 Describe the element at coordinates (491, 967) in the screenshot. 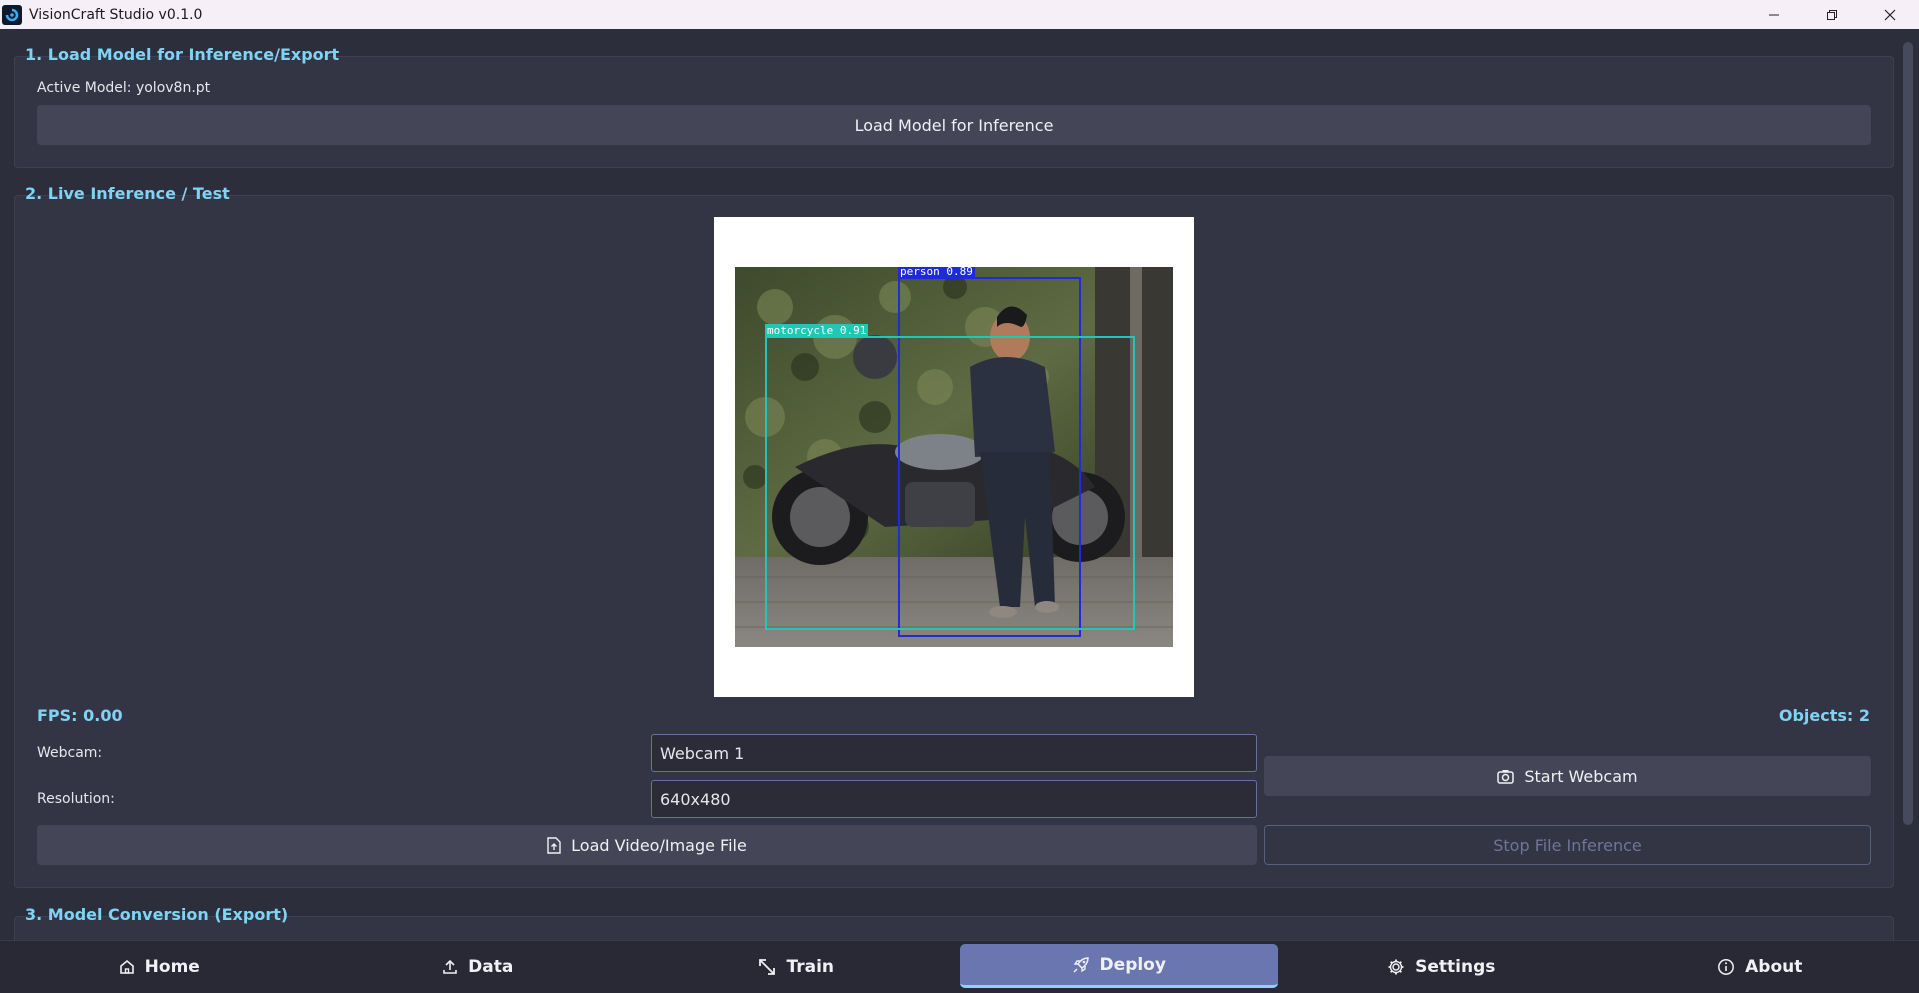

I see `nav-data-label: Data` at that location.